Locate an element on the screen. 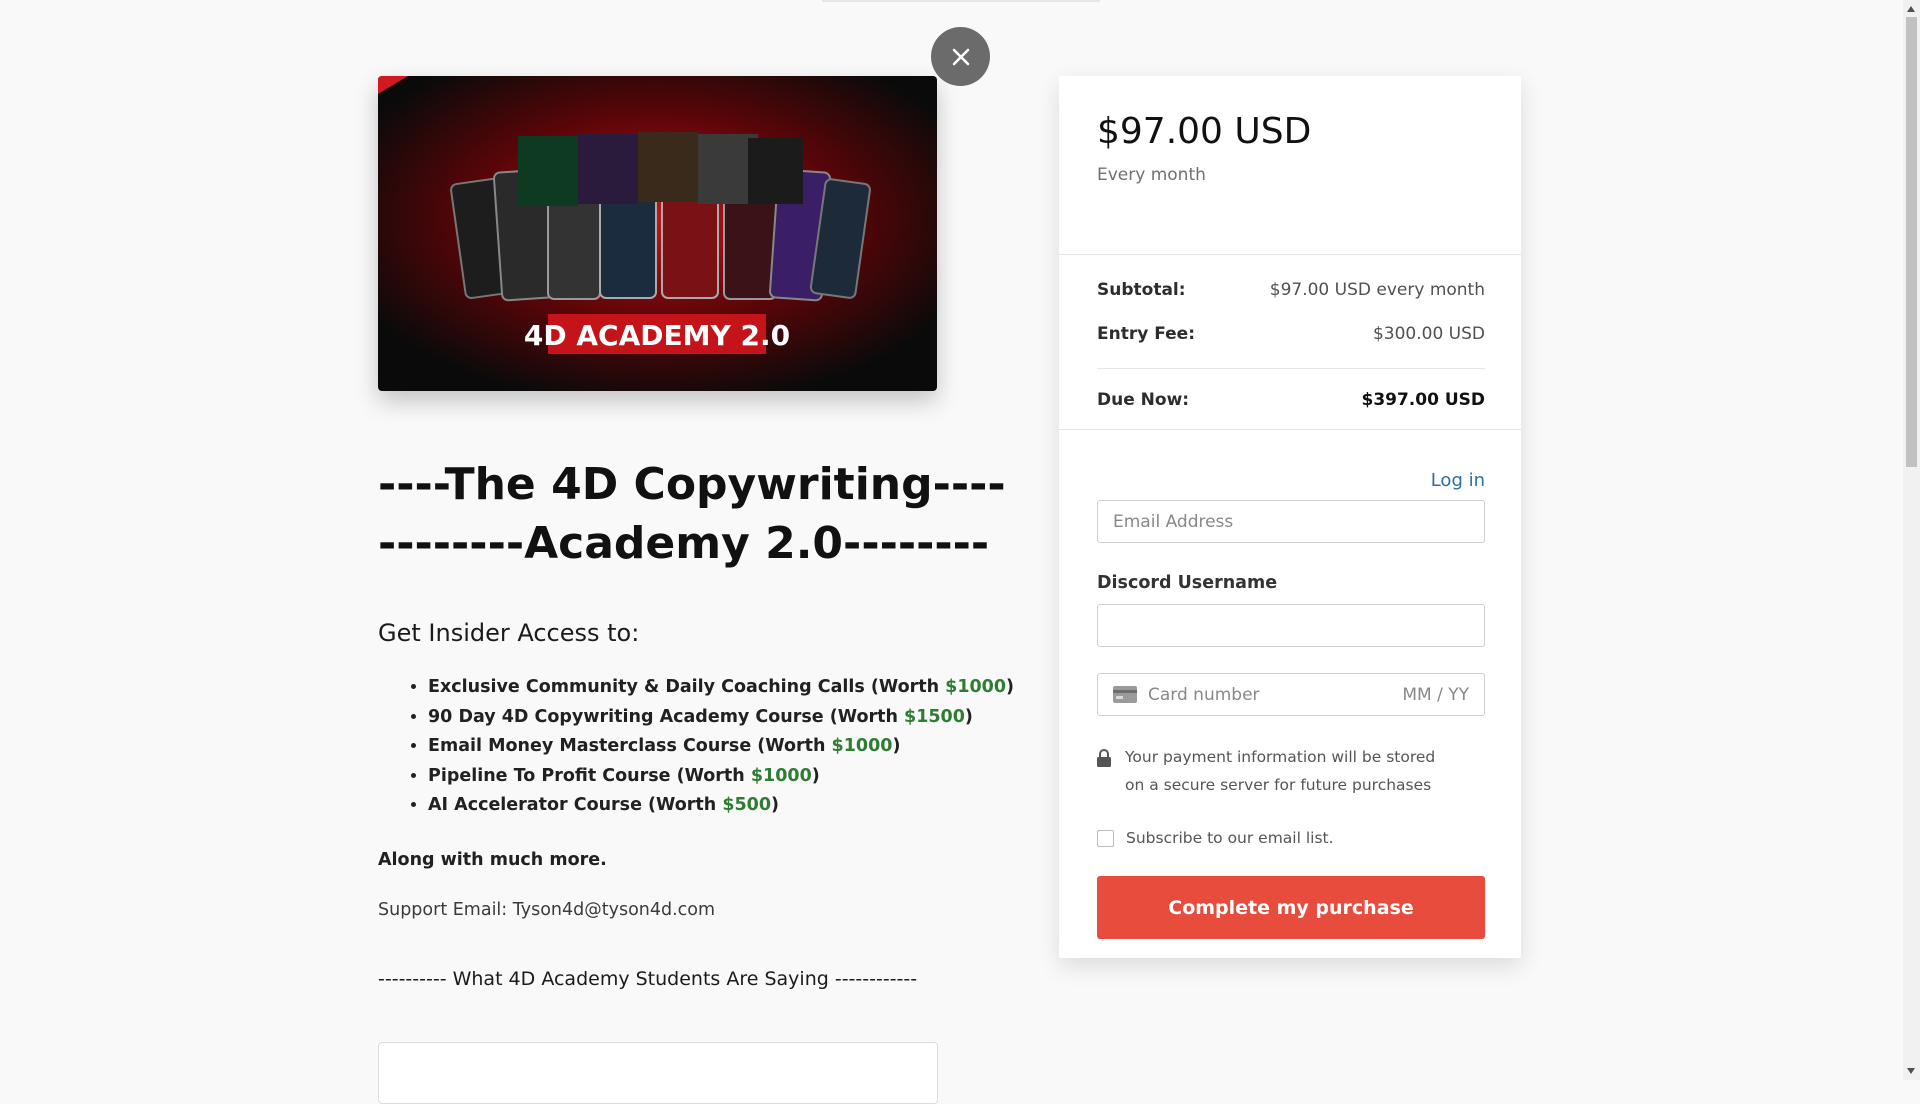  entry-fee-label: Entry Fee: is located at coordinates (1146, 334).